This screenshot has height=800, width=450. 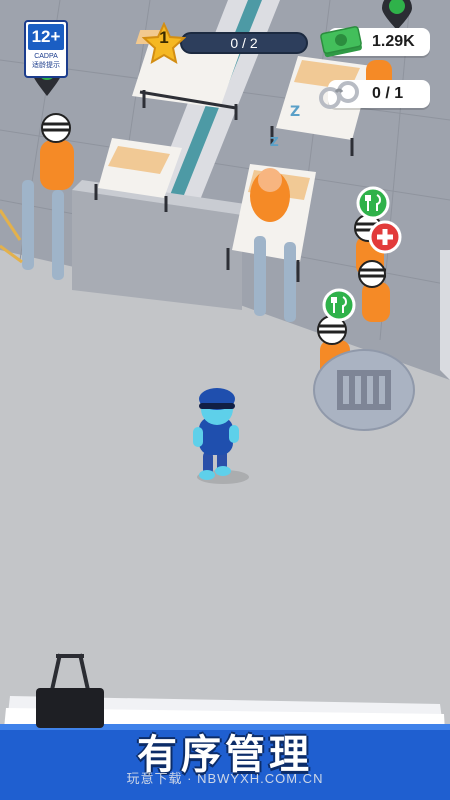 What do you see at coordinates (225, 778) in the screenshot?
I see `watermark: 玩意下载 · NBWYXH.COM.CN` at bounding box center [225, 778].